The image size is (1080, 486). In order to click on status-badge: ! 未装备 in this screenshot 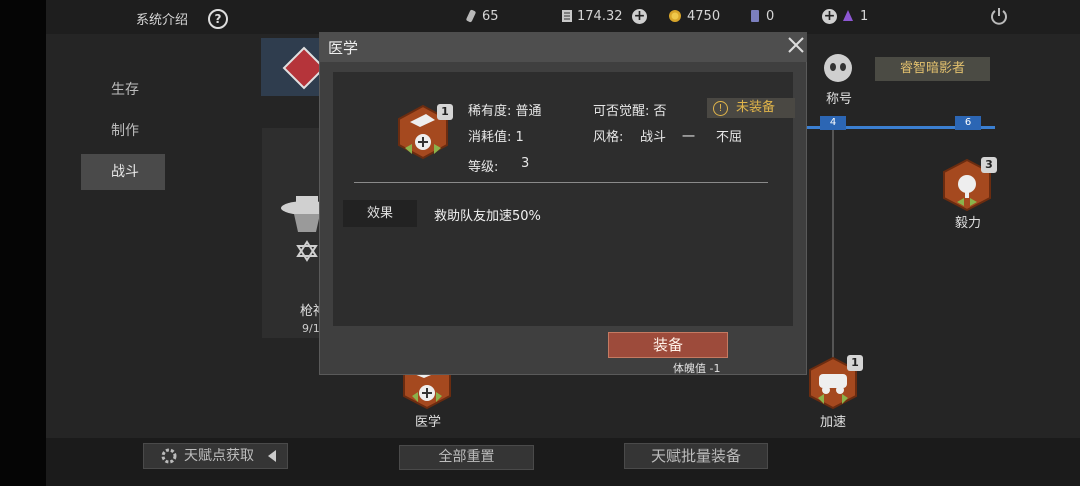, I will do `click(751, 108)`.